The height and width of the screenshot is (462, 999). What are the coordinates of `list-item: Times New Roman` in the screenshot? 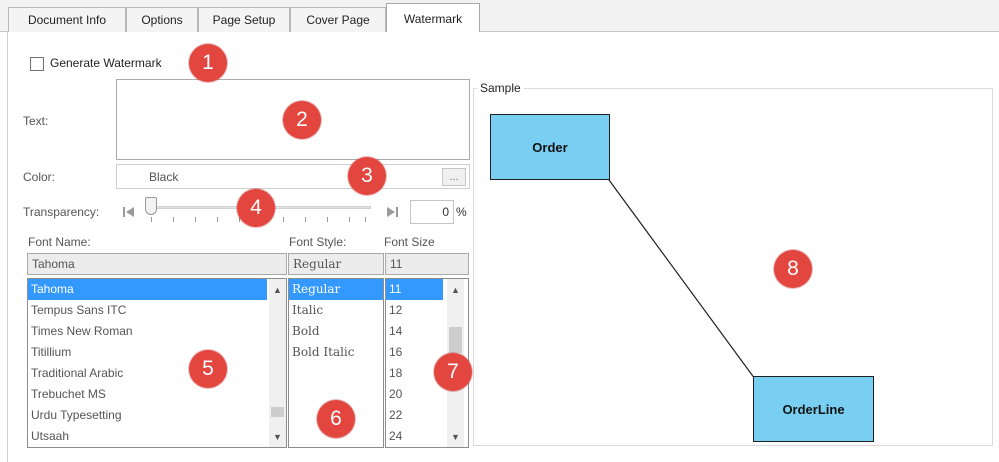 It's located at (157, 331).